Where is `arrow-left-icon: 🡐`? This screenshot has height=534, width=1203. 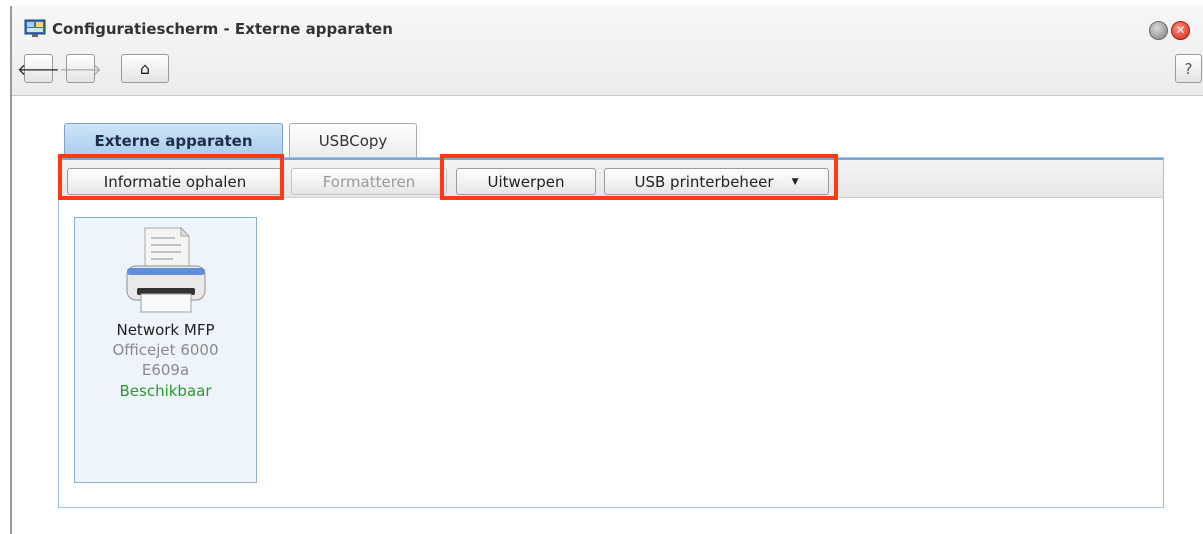
arrow-left-icon: 🡐 is located at coordinates (38, 69).